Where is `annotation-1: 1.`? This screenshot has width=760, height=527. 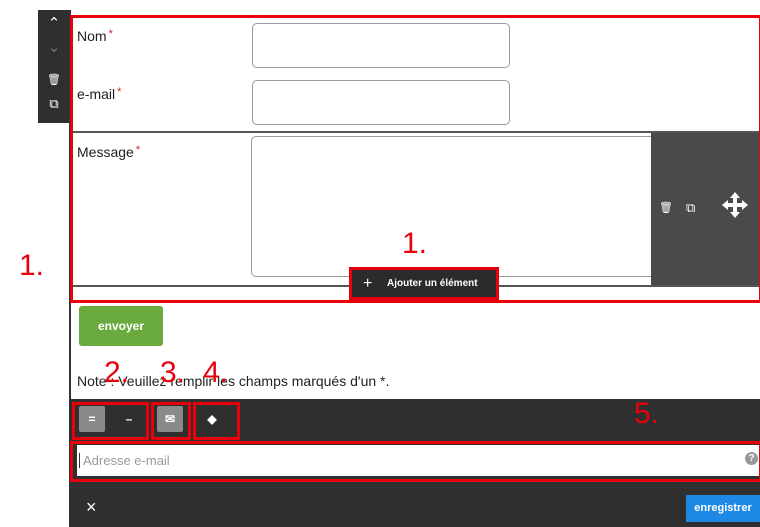 annotation-1: 1. is located at coordinates (32, 265).